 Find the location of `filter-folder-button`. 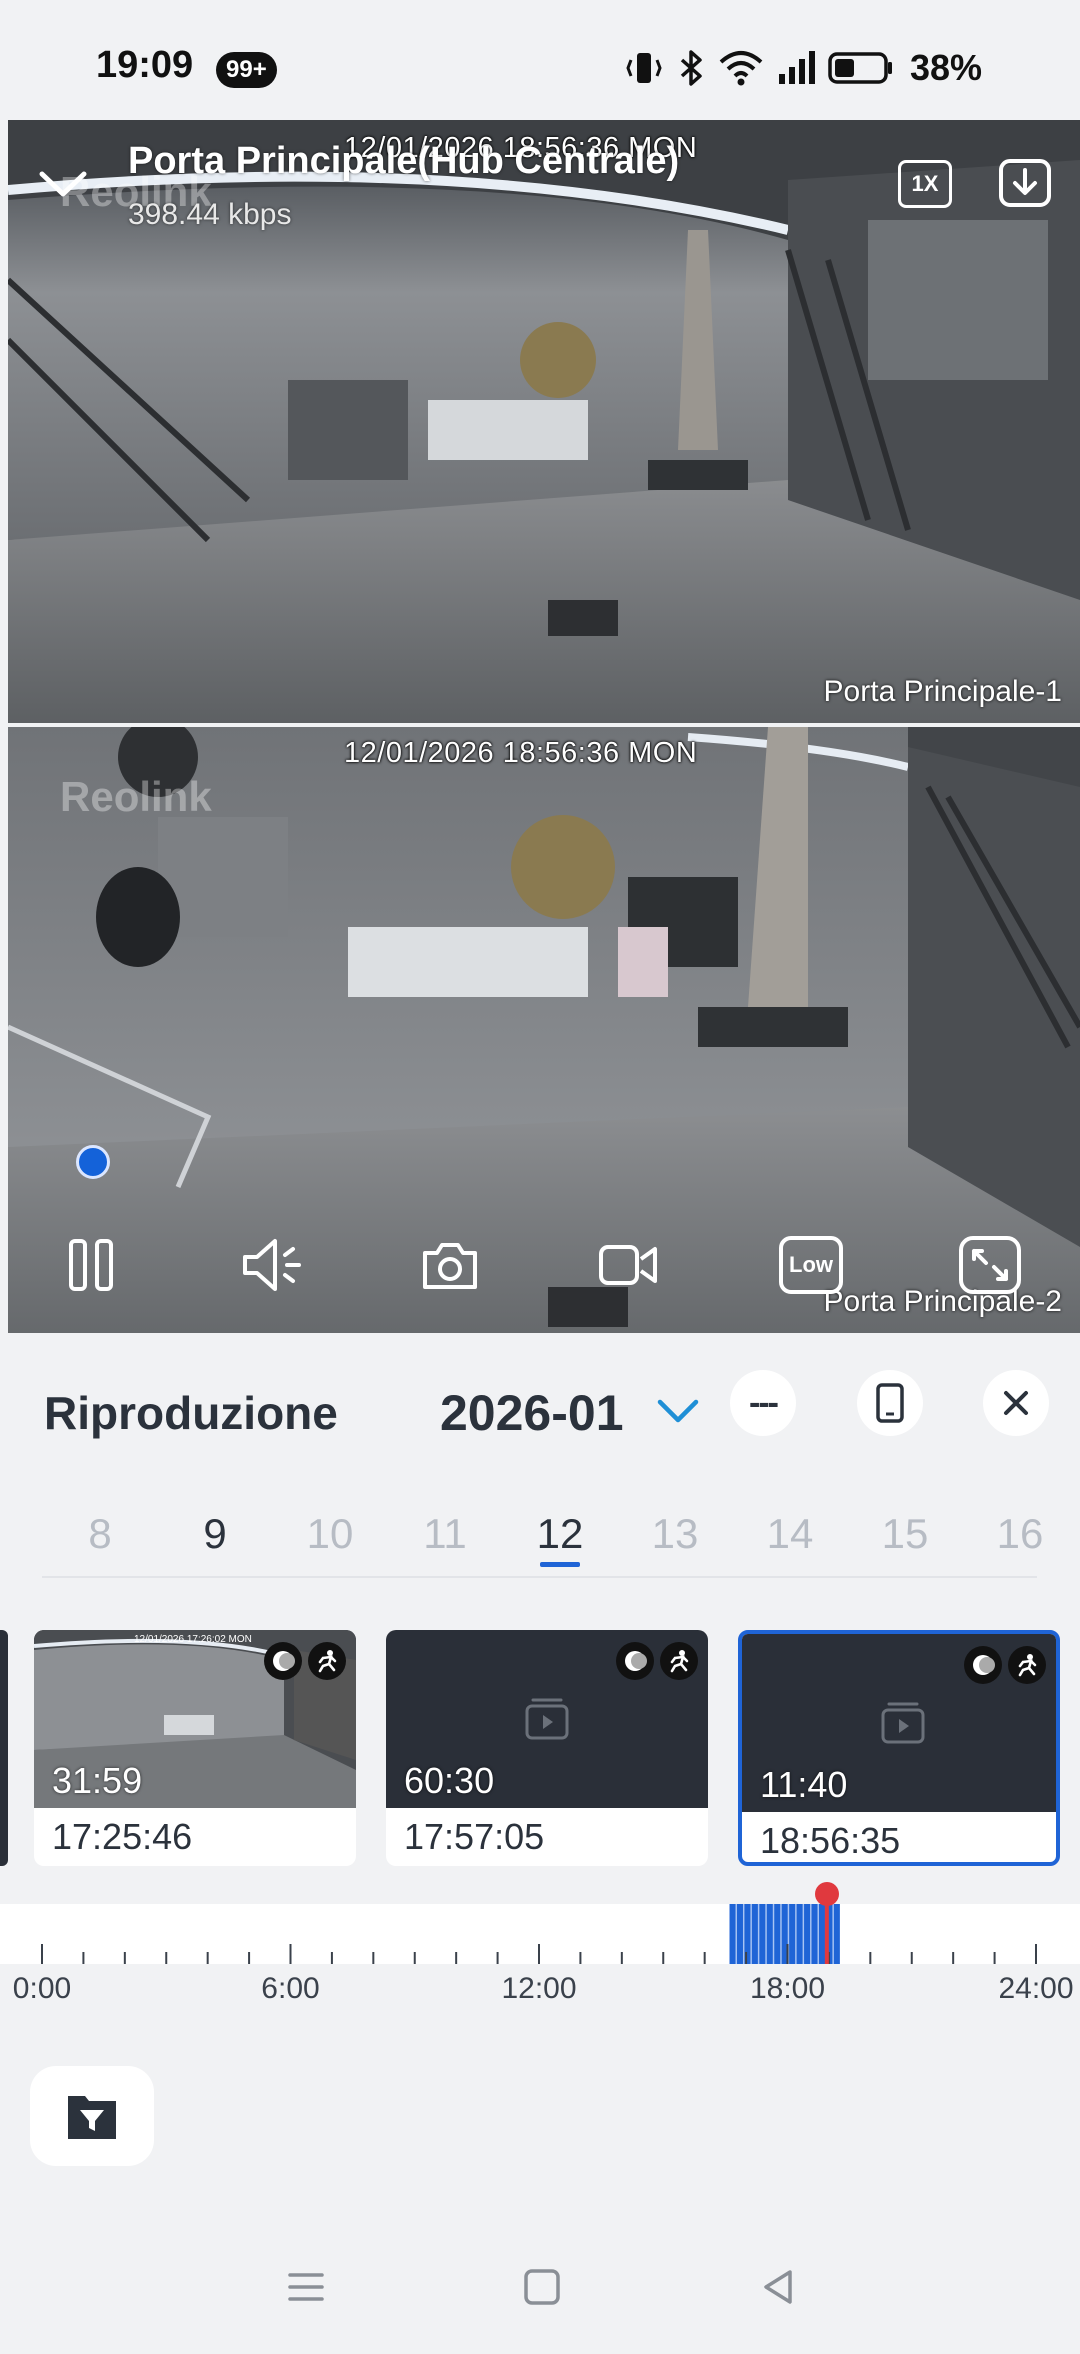

filter-folder-button is located at coordinates (92, 2116).